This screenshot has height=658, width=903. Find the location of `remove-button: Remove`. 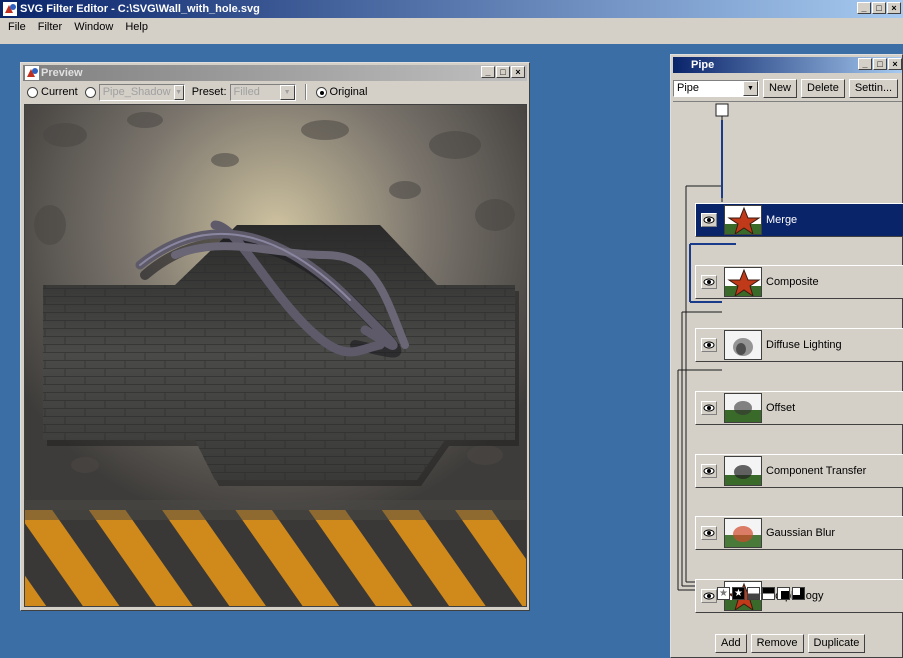

remove-button: Remove is located at coordinates (777, 643).